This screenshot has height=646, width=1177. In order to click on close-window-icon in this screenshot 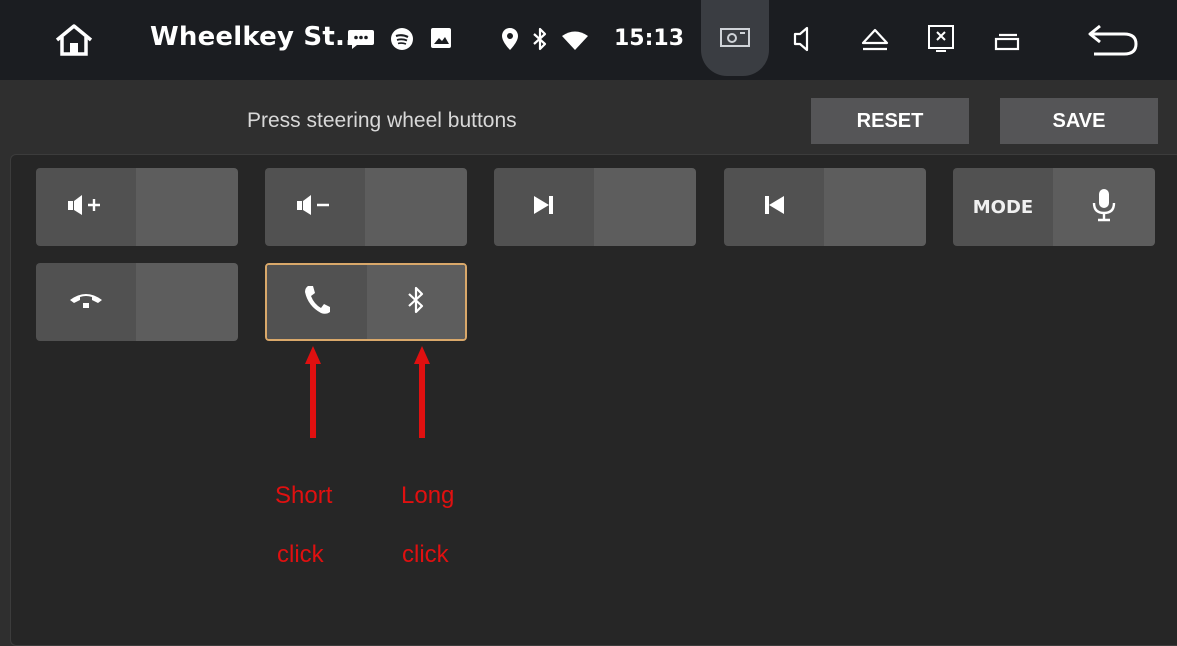, I will do `click(941, 38)`.